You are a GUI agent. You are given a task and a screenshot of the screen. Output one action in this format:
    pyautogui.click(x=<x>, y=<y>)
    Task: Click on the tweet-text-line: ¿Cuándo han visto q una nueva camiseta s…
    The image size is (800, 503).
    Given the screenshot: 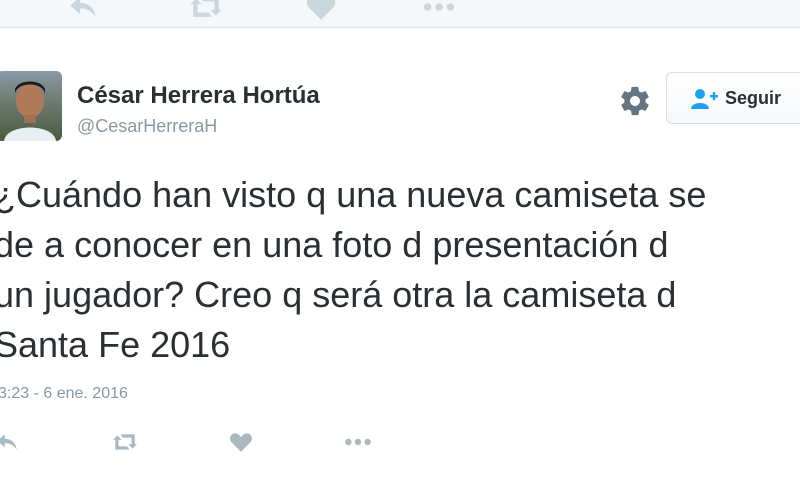 What is the action you would take?
    pyautogui.click(x=353, y=194)
    